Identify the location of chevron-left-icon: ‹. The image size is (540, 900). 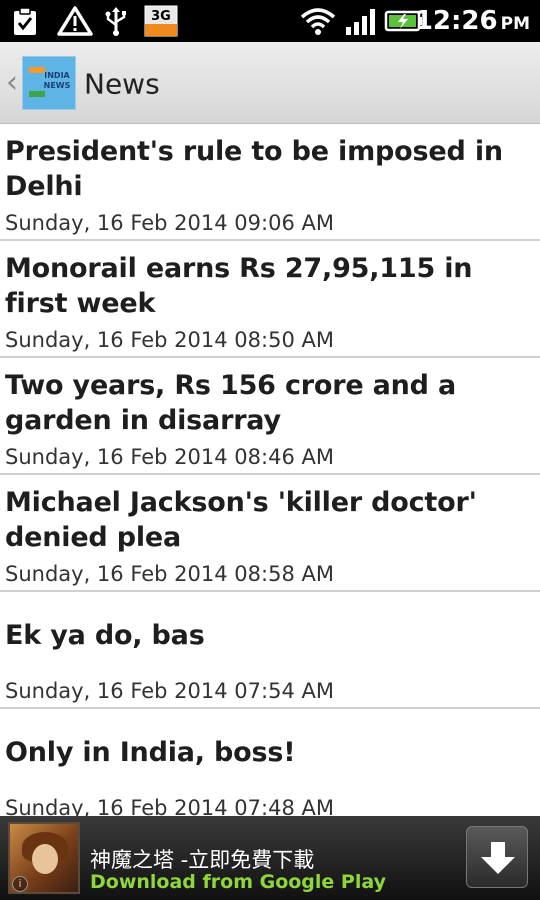
(13, 83).